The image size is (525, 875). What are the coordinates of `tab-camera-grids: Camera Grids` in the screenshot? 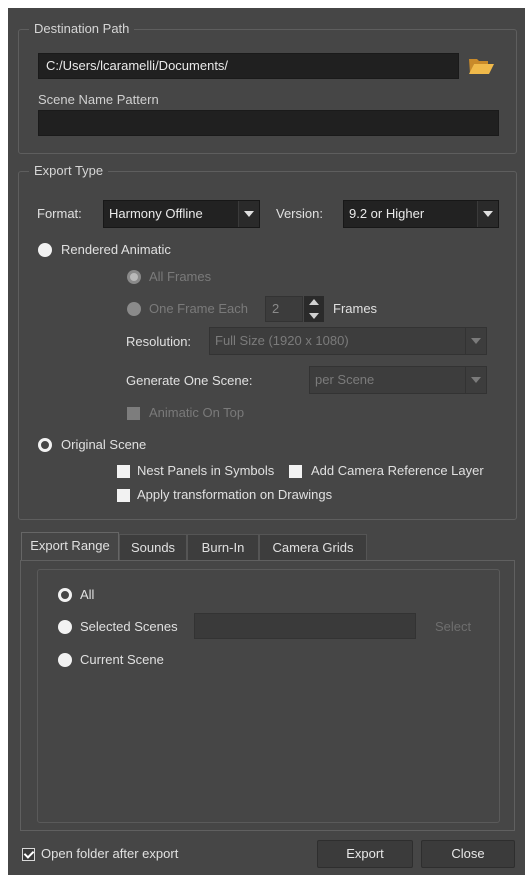 It's located at (313, 547).